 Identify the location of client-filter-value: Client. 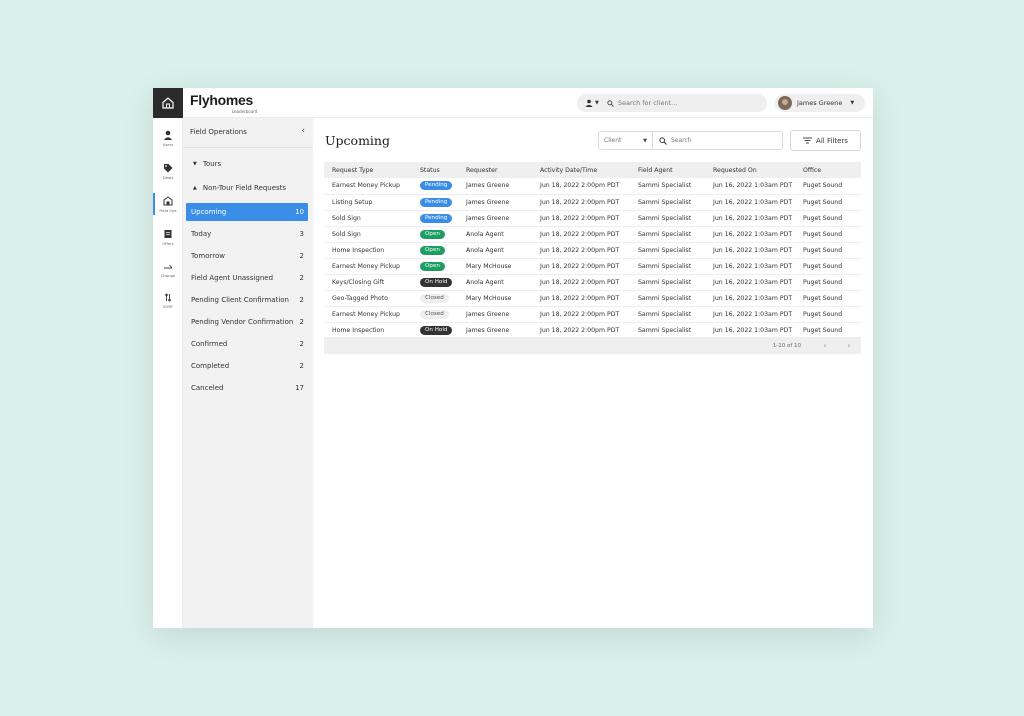
(613, 140).